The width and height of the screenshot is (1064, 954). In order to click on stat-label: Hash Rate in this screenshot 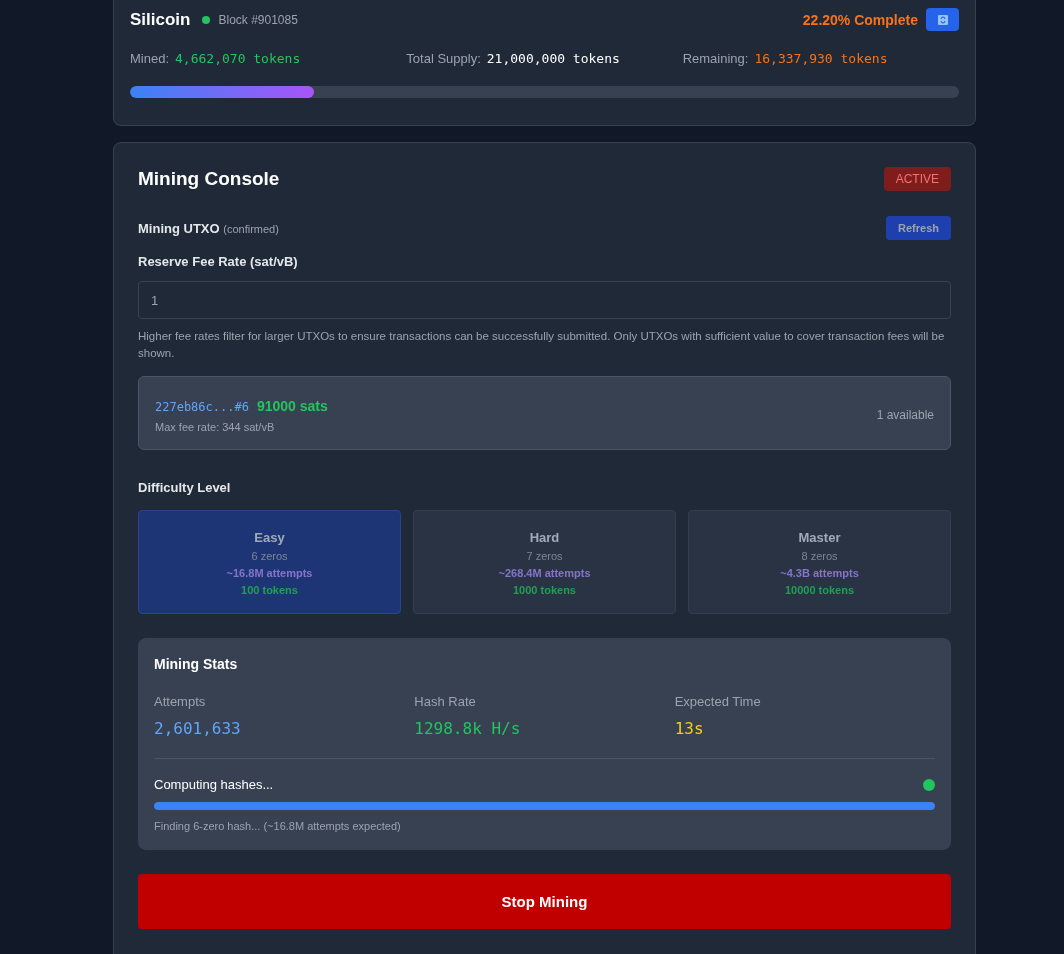, I will do `click(445, 701)`.